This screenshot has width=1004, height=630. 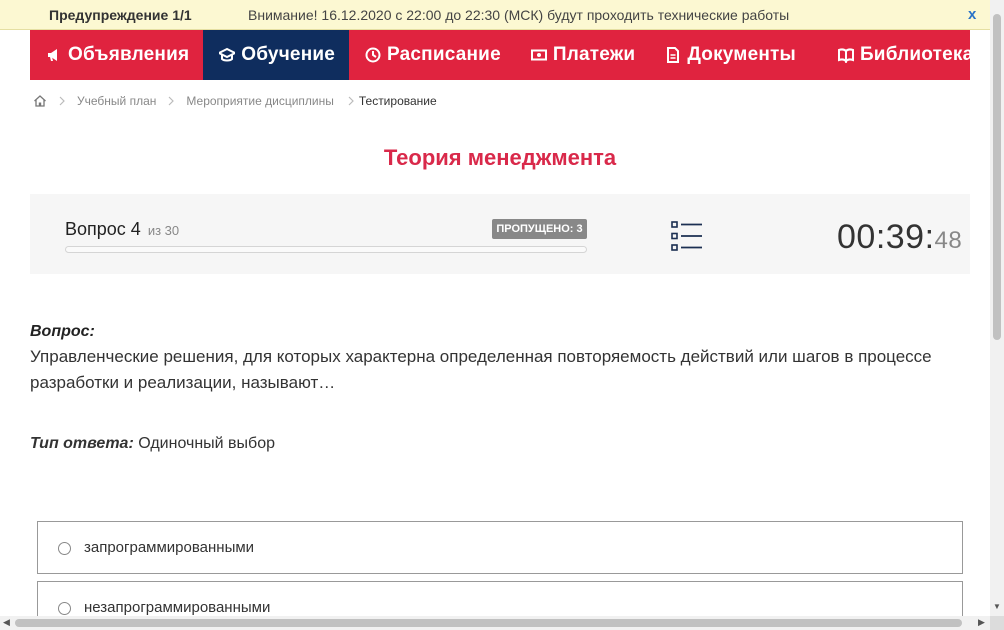 I want to click on answer-option-label: запрограммированными, so click(x=169, y=547).